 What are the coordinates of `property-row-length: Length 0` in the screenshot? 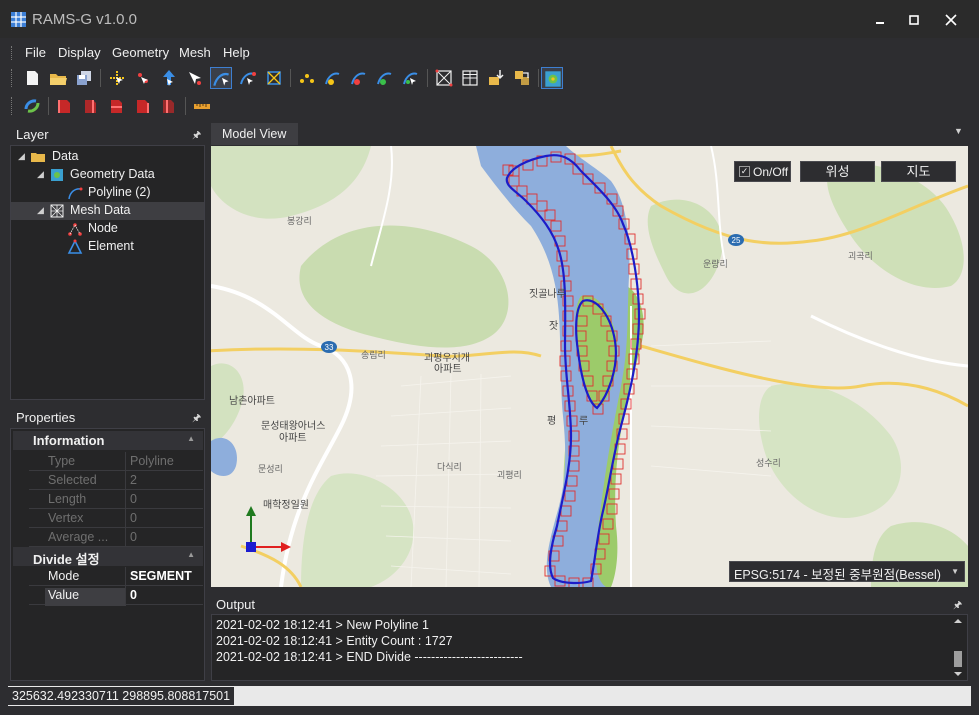 It's located at (116, 499).